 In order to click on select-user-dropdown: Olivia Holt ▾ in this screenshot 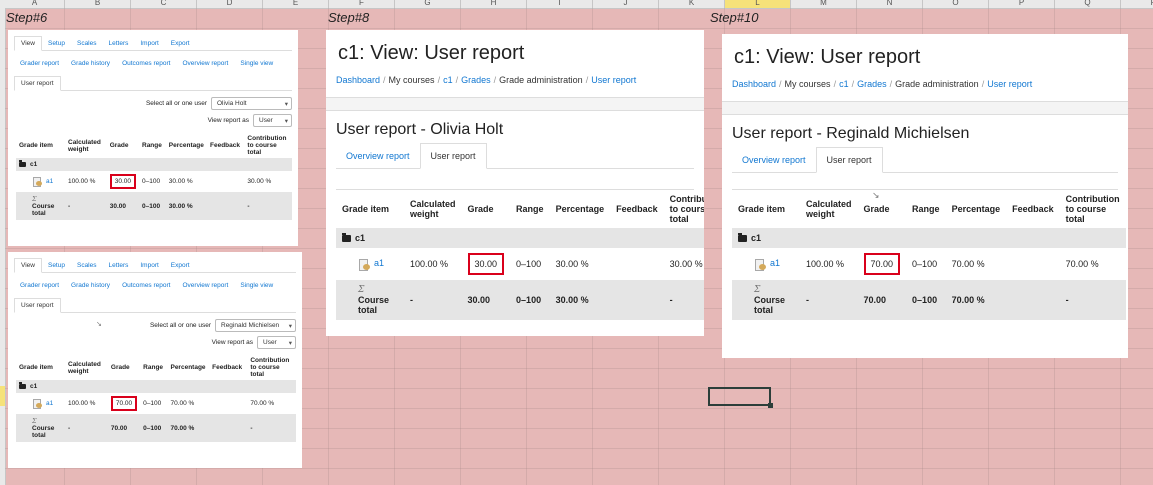, I will do `click(251, 103)`.